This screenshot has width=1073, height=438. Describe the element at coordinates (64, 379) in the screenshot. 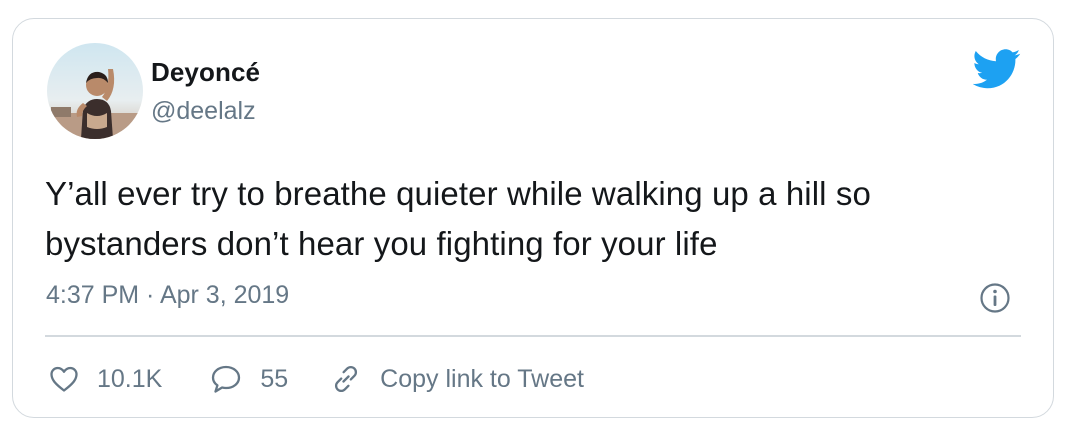

I see `heart-icon` at that location.